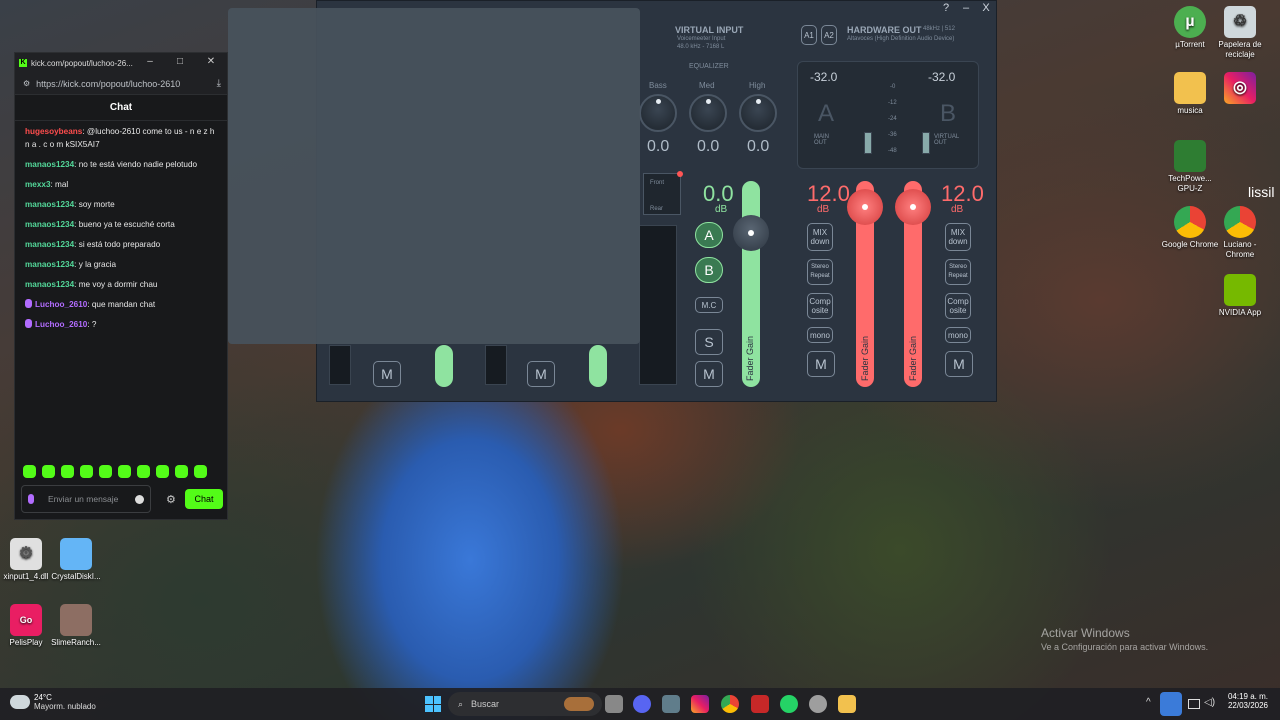 Image resolution: width=1280 pixels, height=720 pixels. I want to click on tray-chevron-icon: ^, so click(1148, 702).